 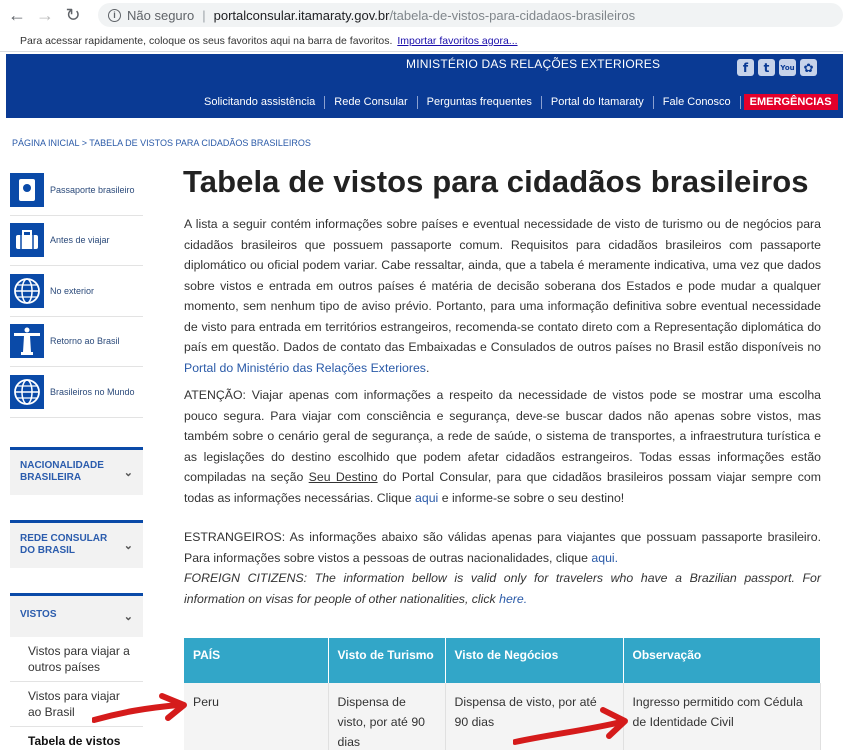 I want to click on intro-end: ., so click(x=427, y=367).